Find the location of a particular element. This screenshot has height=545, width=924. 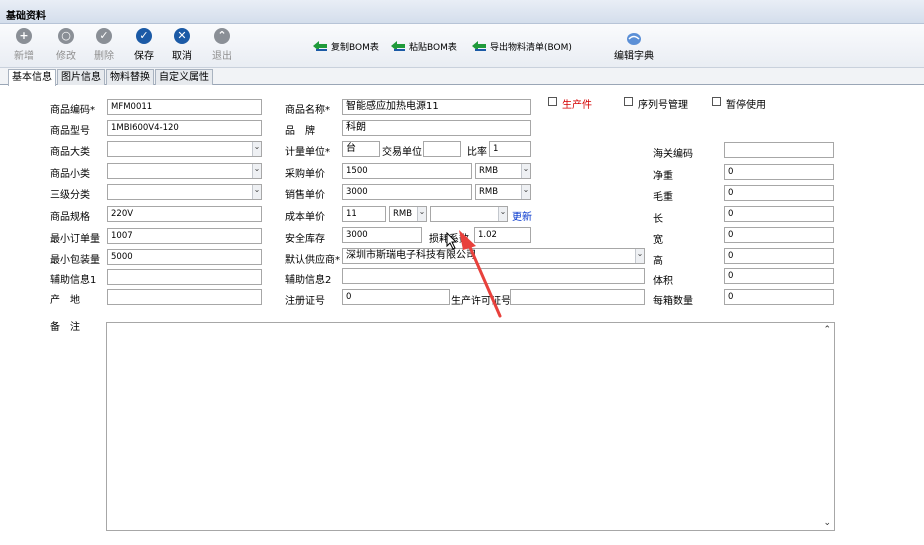

suspended-checkbox is located at coordinates (716, 101).